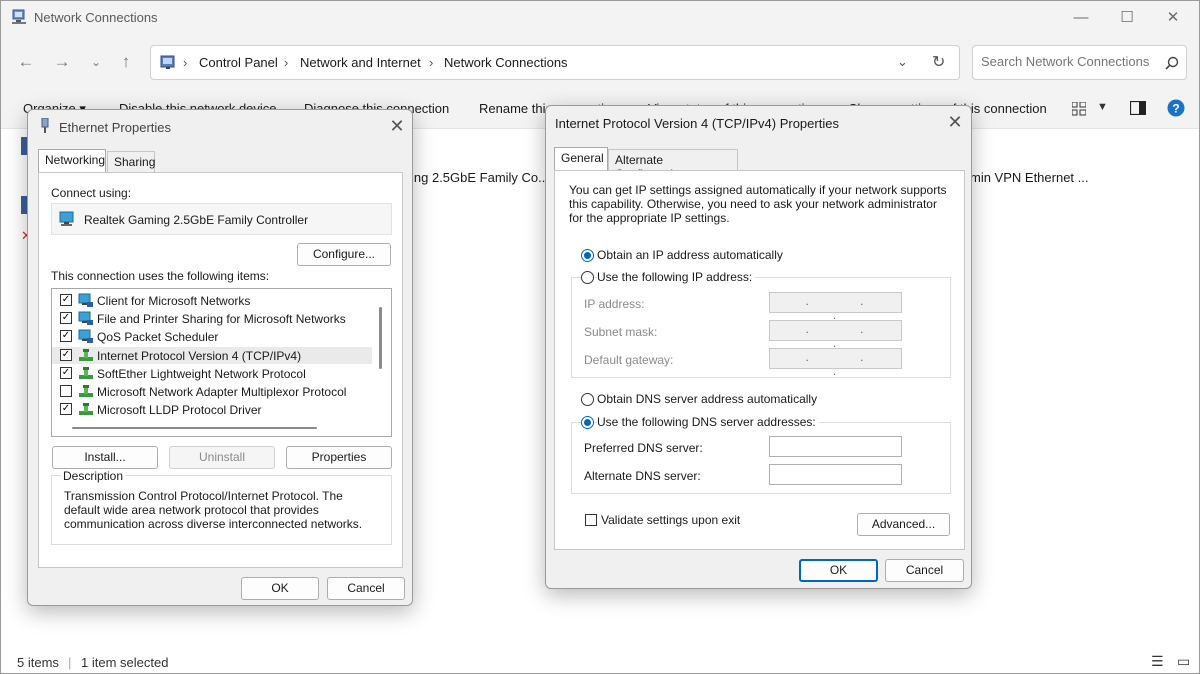  What do you see at coordinates (96, 62) in the screenshot?
I see `recent-locations-chevron-icon: ⌄` at bounding box center [96, 62].